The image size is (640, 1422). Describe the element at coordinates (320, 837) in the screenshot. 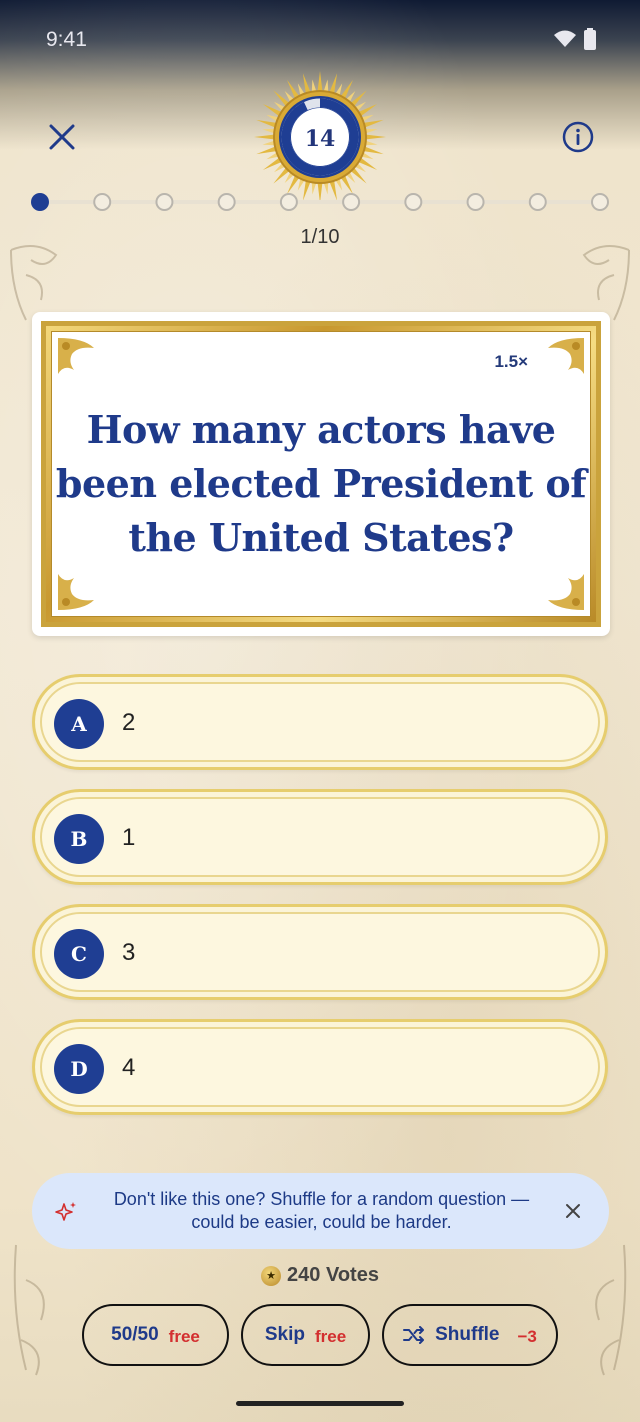

I see `answer-option-b: B 1` at that location.